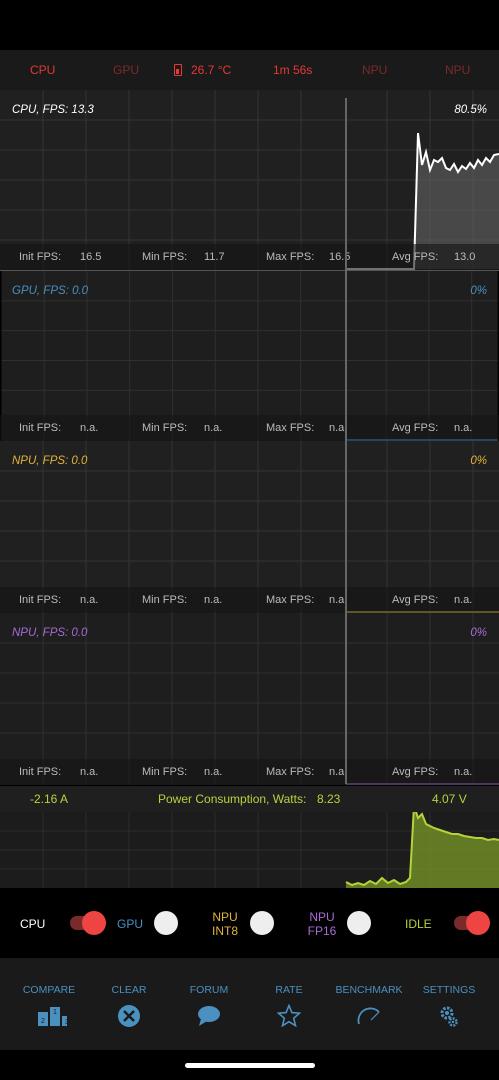 The width and height of the screenshot is (499, 1080). I want to click on bottom-navigation: COMPARE 2 1 3 CLEAR FORUM RATE BENCHMARK, so click(249, 1004).